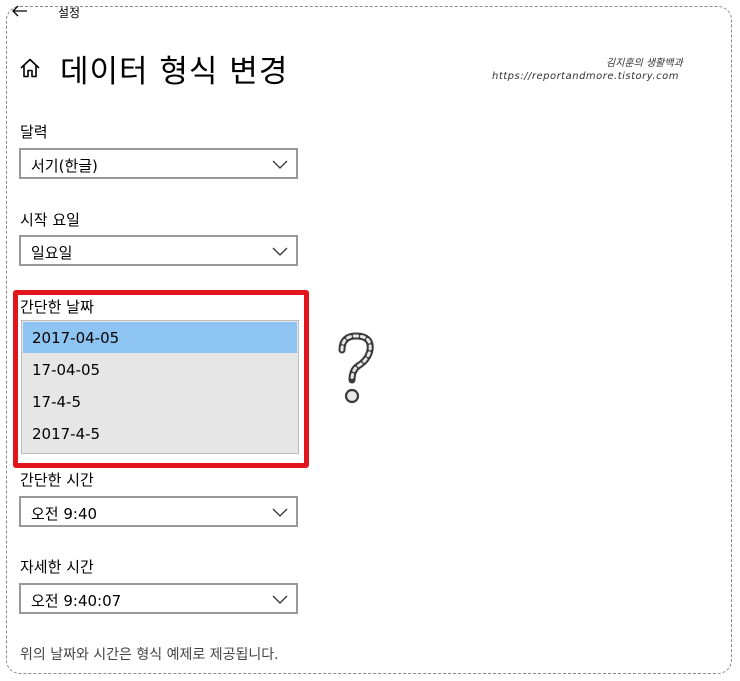 This screenshot has width=740, height=681. I want to click on window-title: 설정, so click(69, 13).